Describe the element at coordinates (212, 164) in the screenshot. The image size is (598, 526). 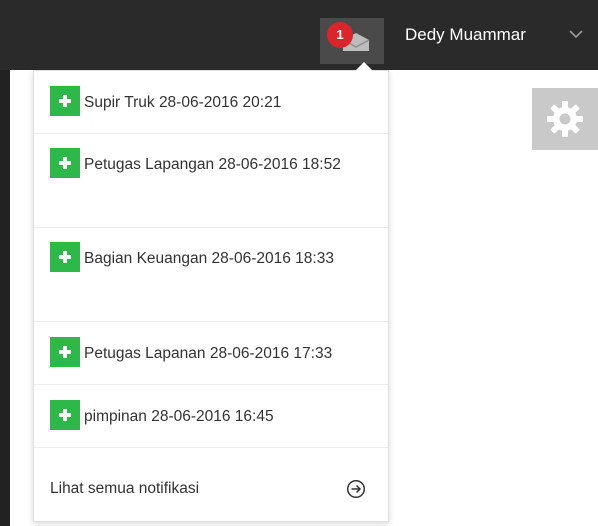
I see `notification-text: Petugas Lapangan 28-06-2016 18:52` at that location.